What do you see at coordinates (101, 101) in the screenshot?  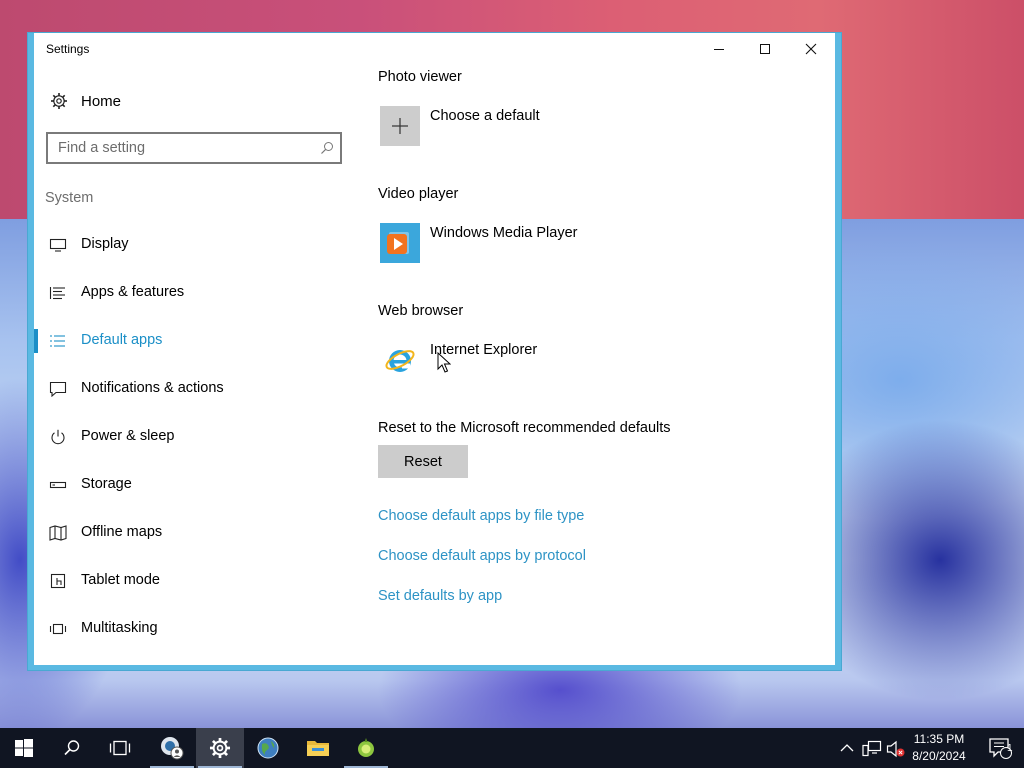 I see `home-label: Home` at bounding box center [101, 101].